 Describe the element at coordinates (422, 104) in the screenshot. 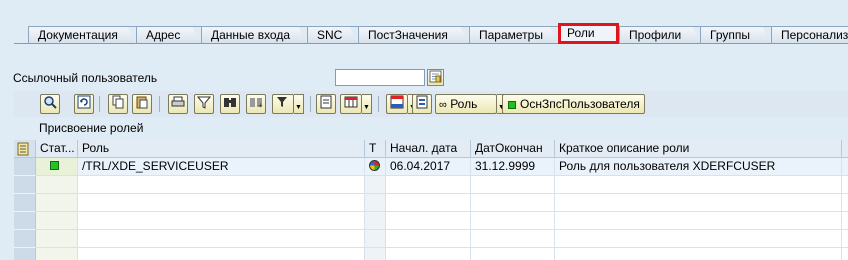

I see `detail-view-icon` at that location.